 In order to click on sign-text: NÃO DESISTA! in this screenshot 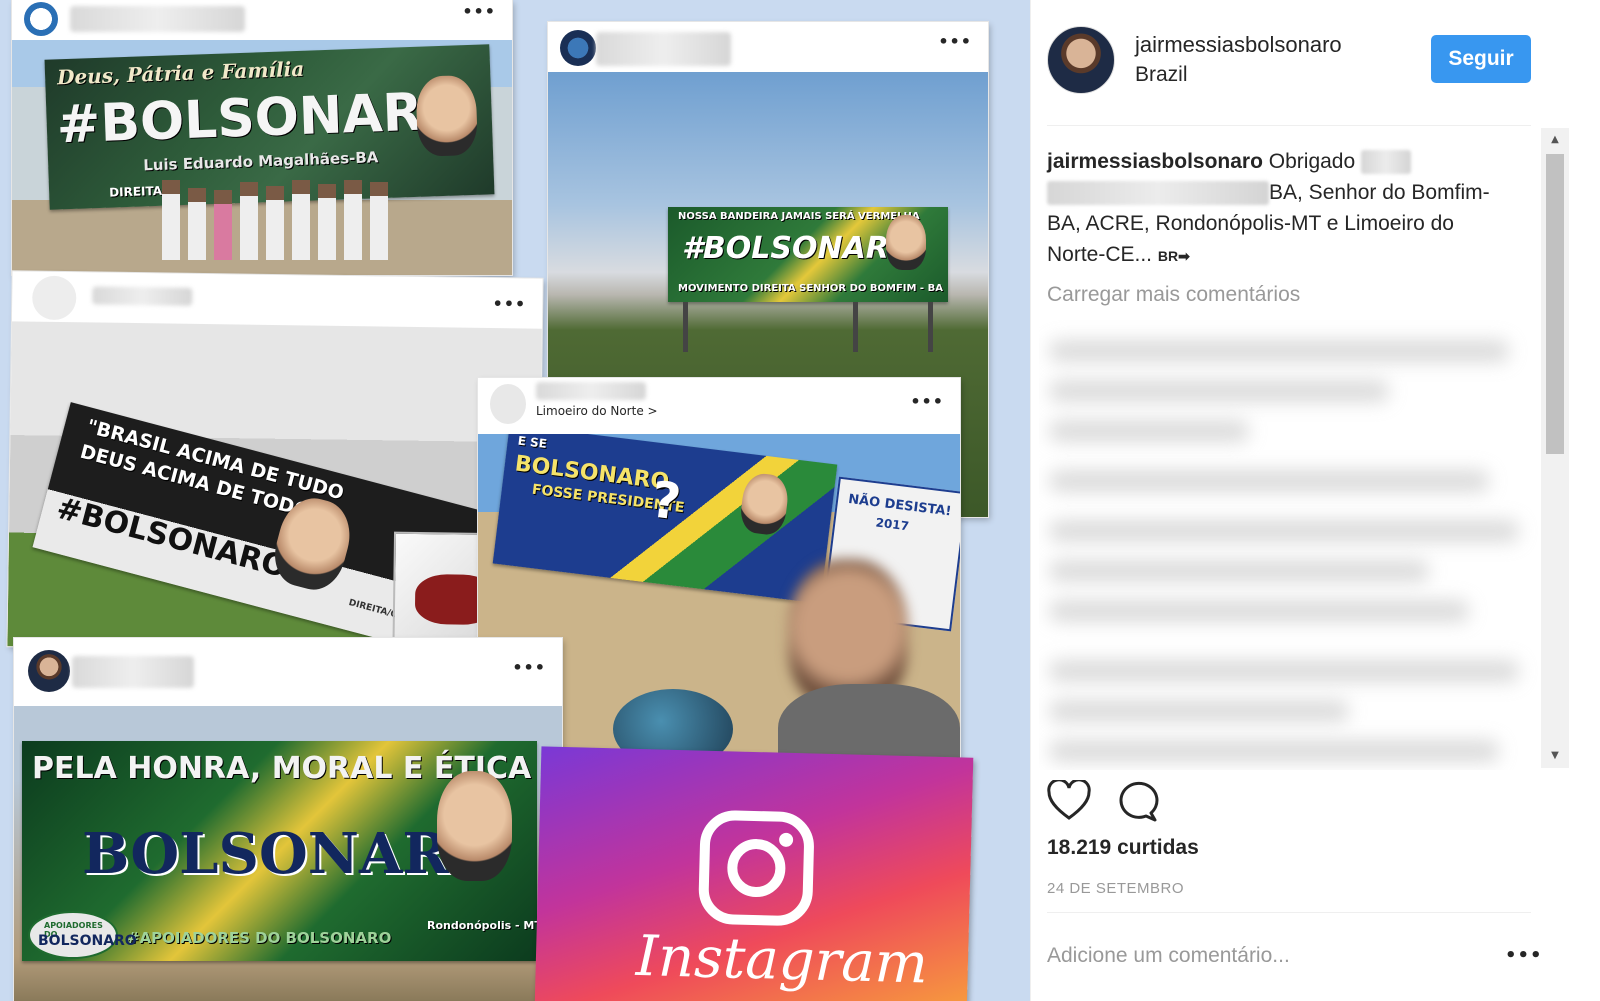, I will do `click(900, 505)`.